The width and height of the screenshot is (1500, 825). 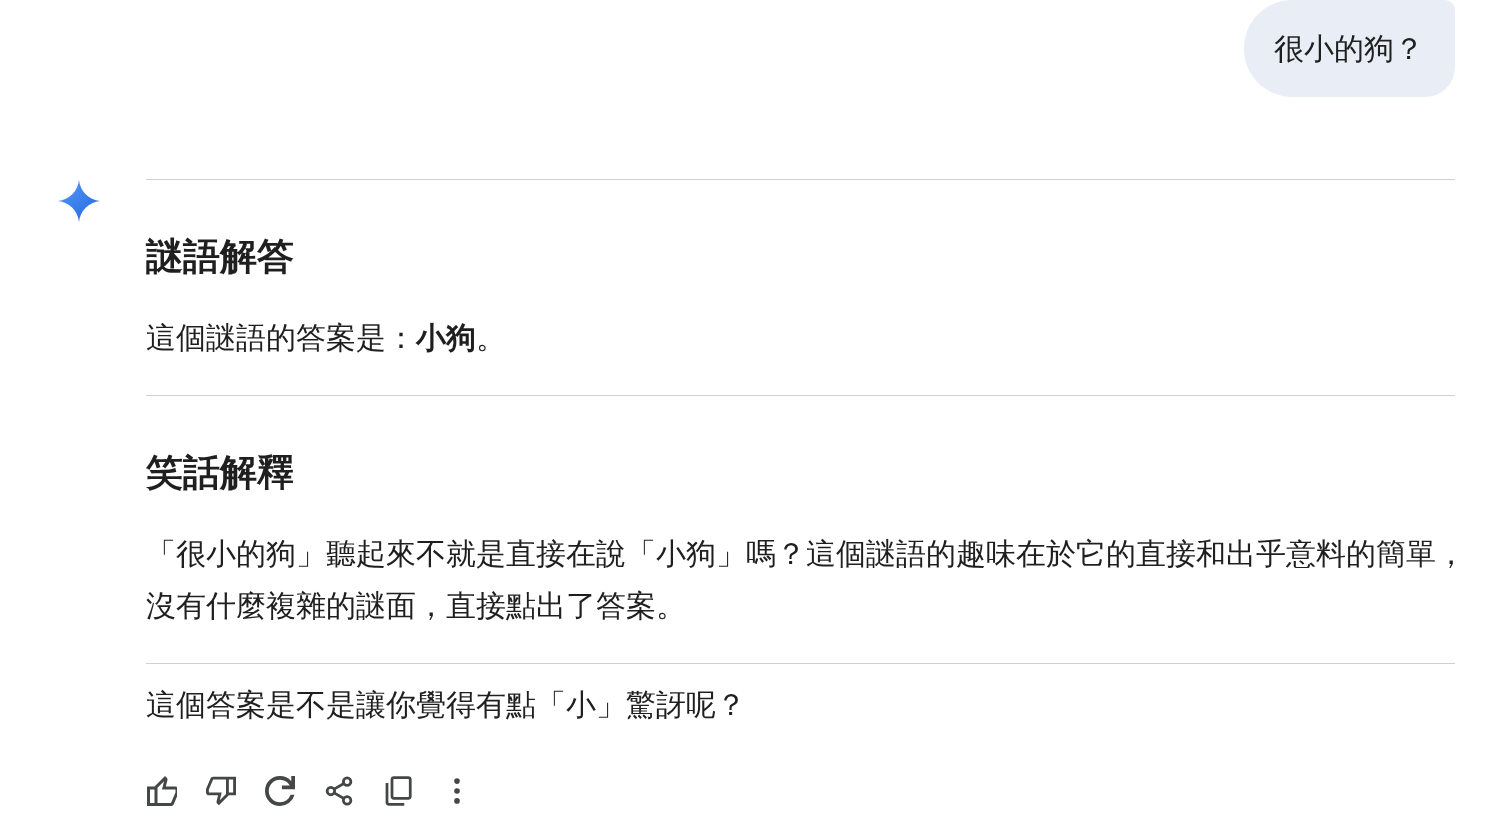 I want to click on paragraph: 這個謎語的答案是：小狗。, so click(x=326, y=338).